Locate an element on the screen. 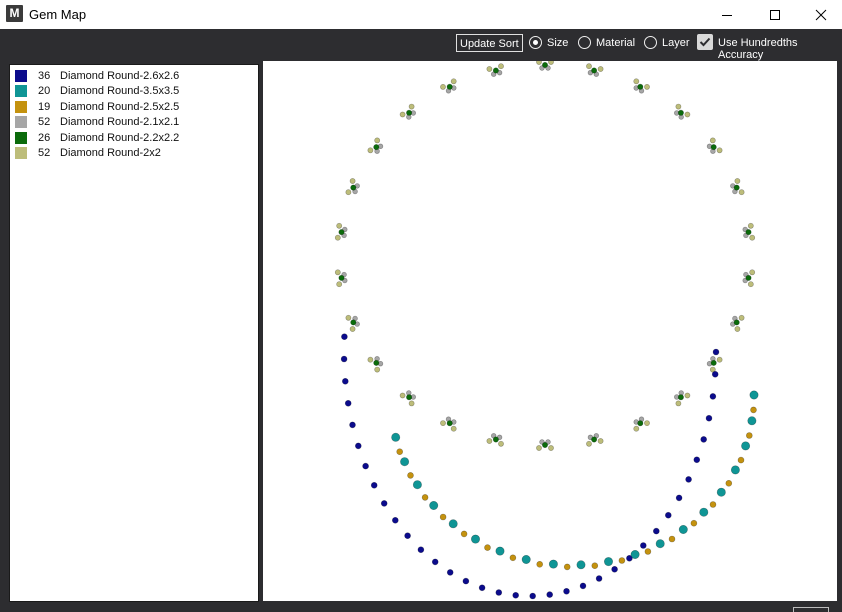 This screenshot has width=842, height=612. minimize-button is located at coordinates (727, 14).